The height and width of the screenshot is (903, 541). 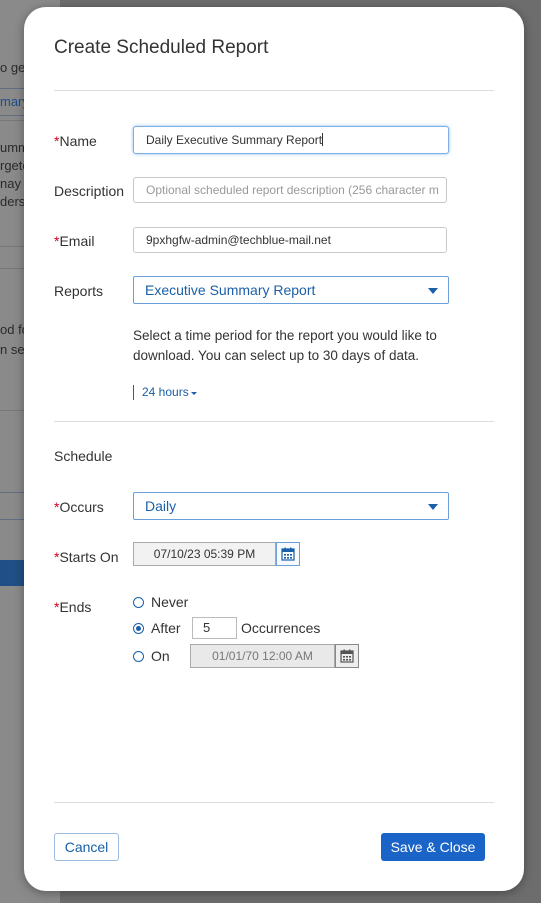 I want to click on caret-down-icon, so click(x=193, y=393).